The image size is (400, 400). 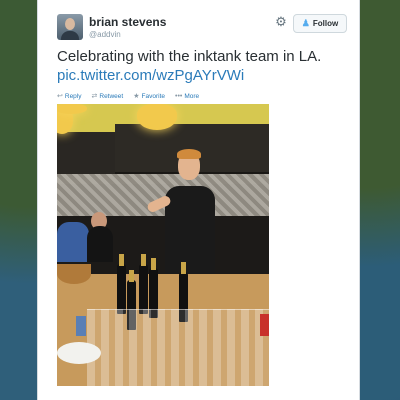 What do you see at coordinates (150, 75) in the screenshot?
I see `tweet-photo-link: pic.twitter.com/wzPgAYrVWi` at bounding box center [150, 75].